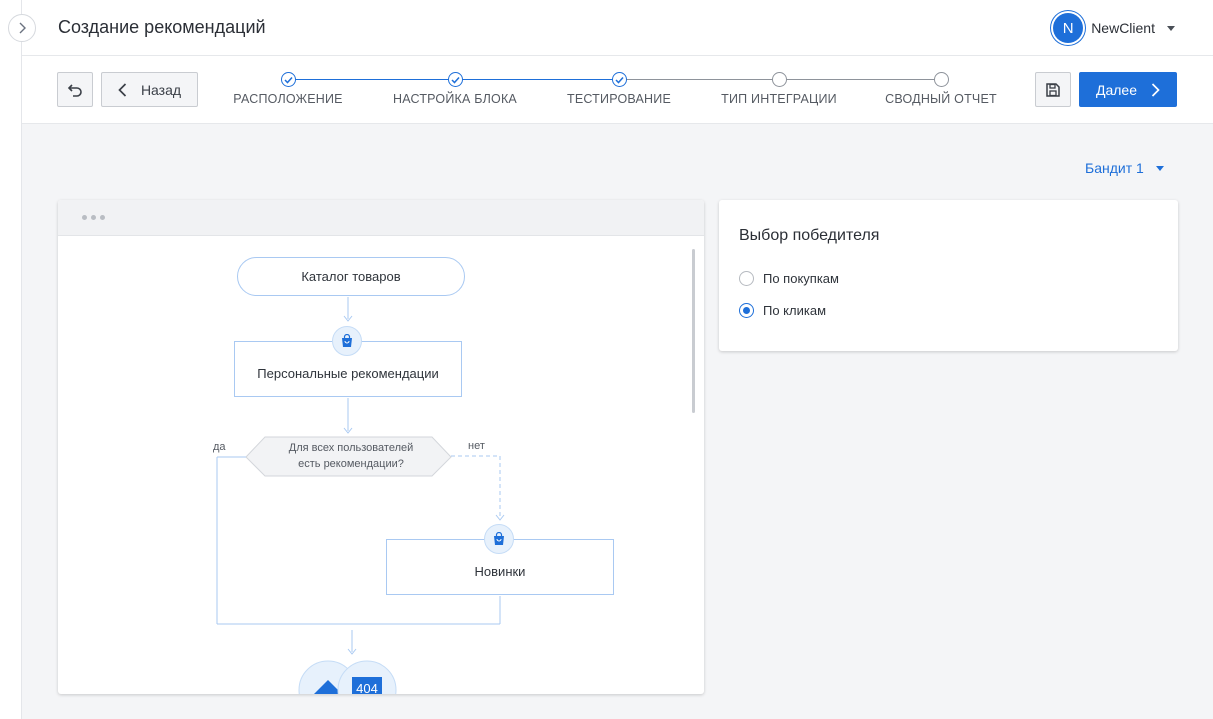  What do you see at coordinates (941, 89) in the screenshot?
I see `step-summary: СВОДНЫЙ ОТЧЕТ` at bounding box center [941, 89].